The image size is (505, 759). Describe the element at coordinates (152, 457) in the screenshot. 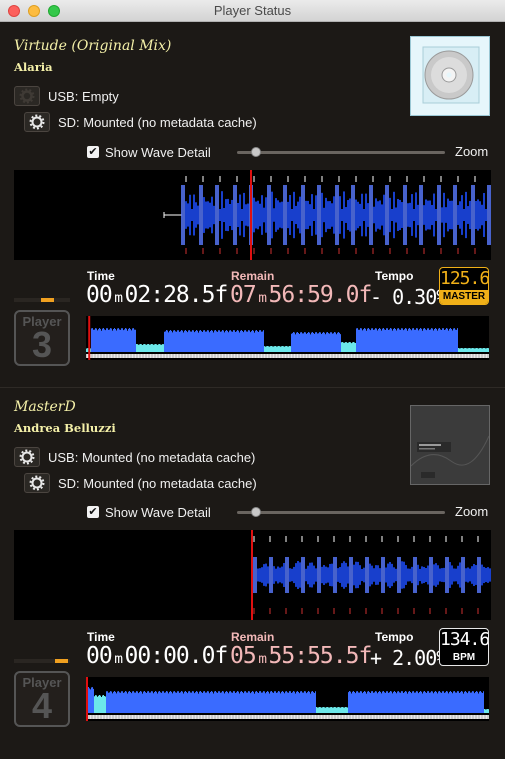

I see `usb-status: USB: Mounted (no metadata cache)` at that location.